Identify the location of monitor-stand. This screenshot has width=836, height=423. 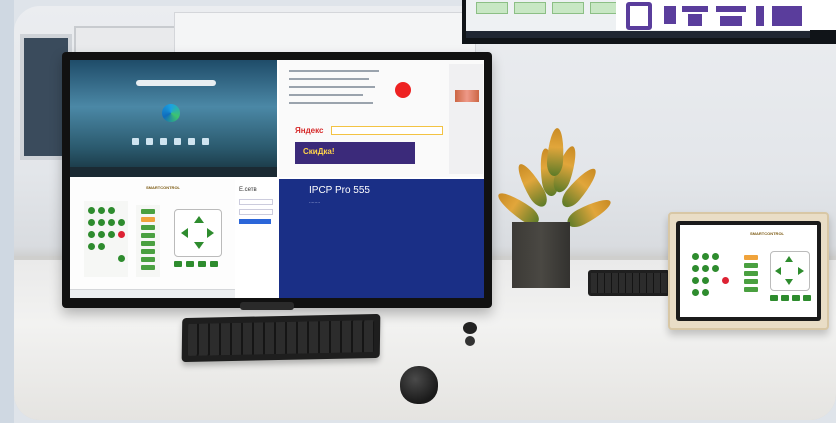
(267, 306).